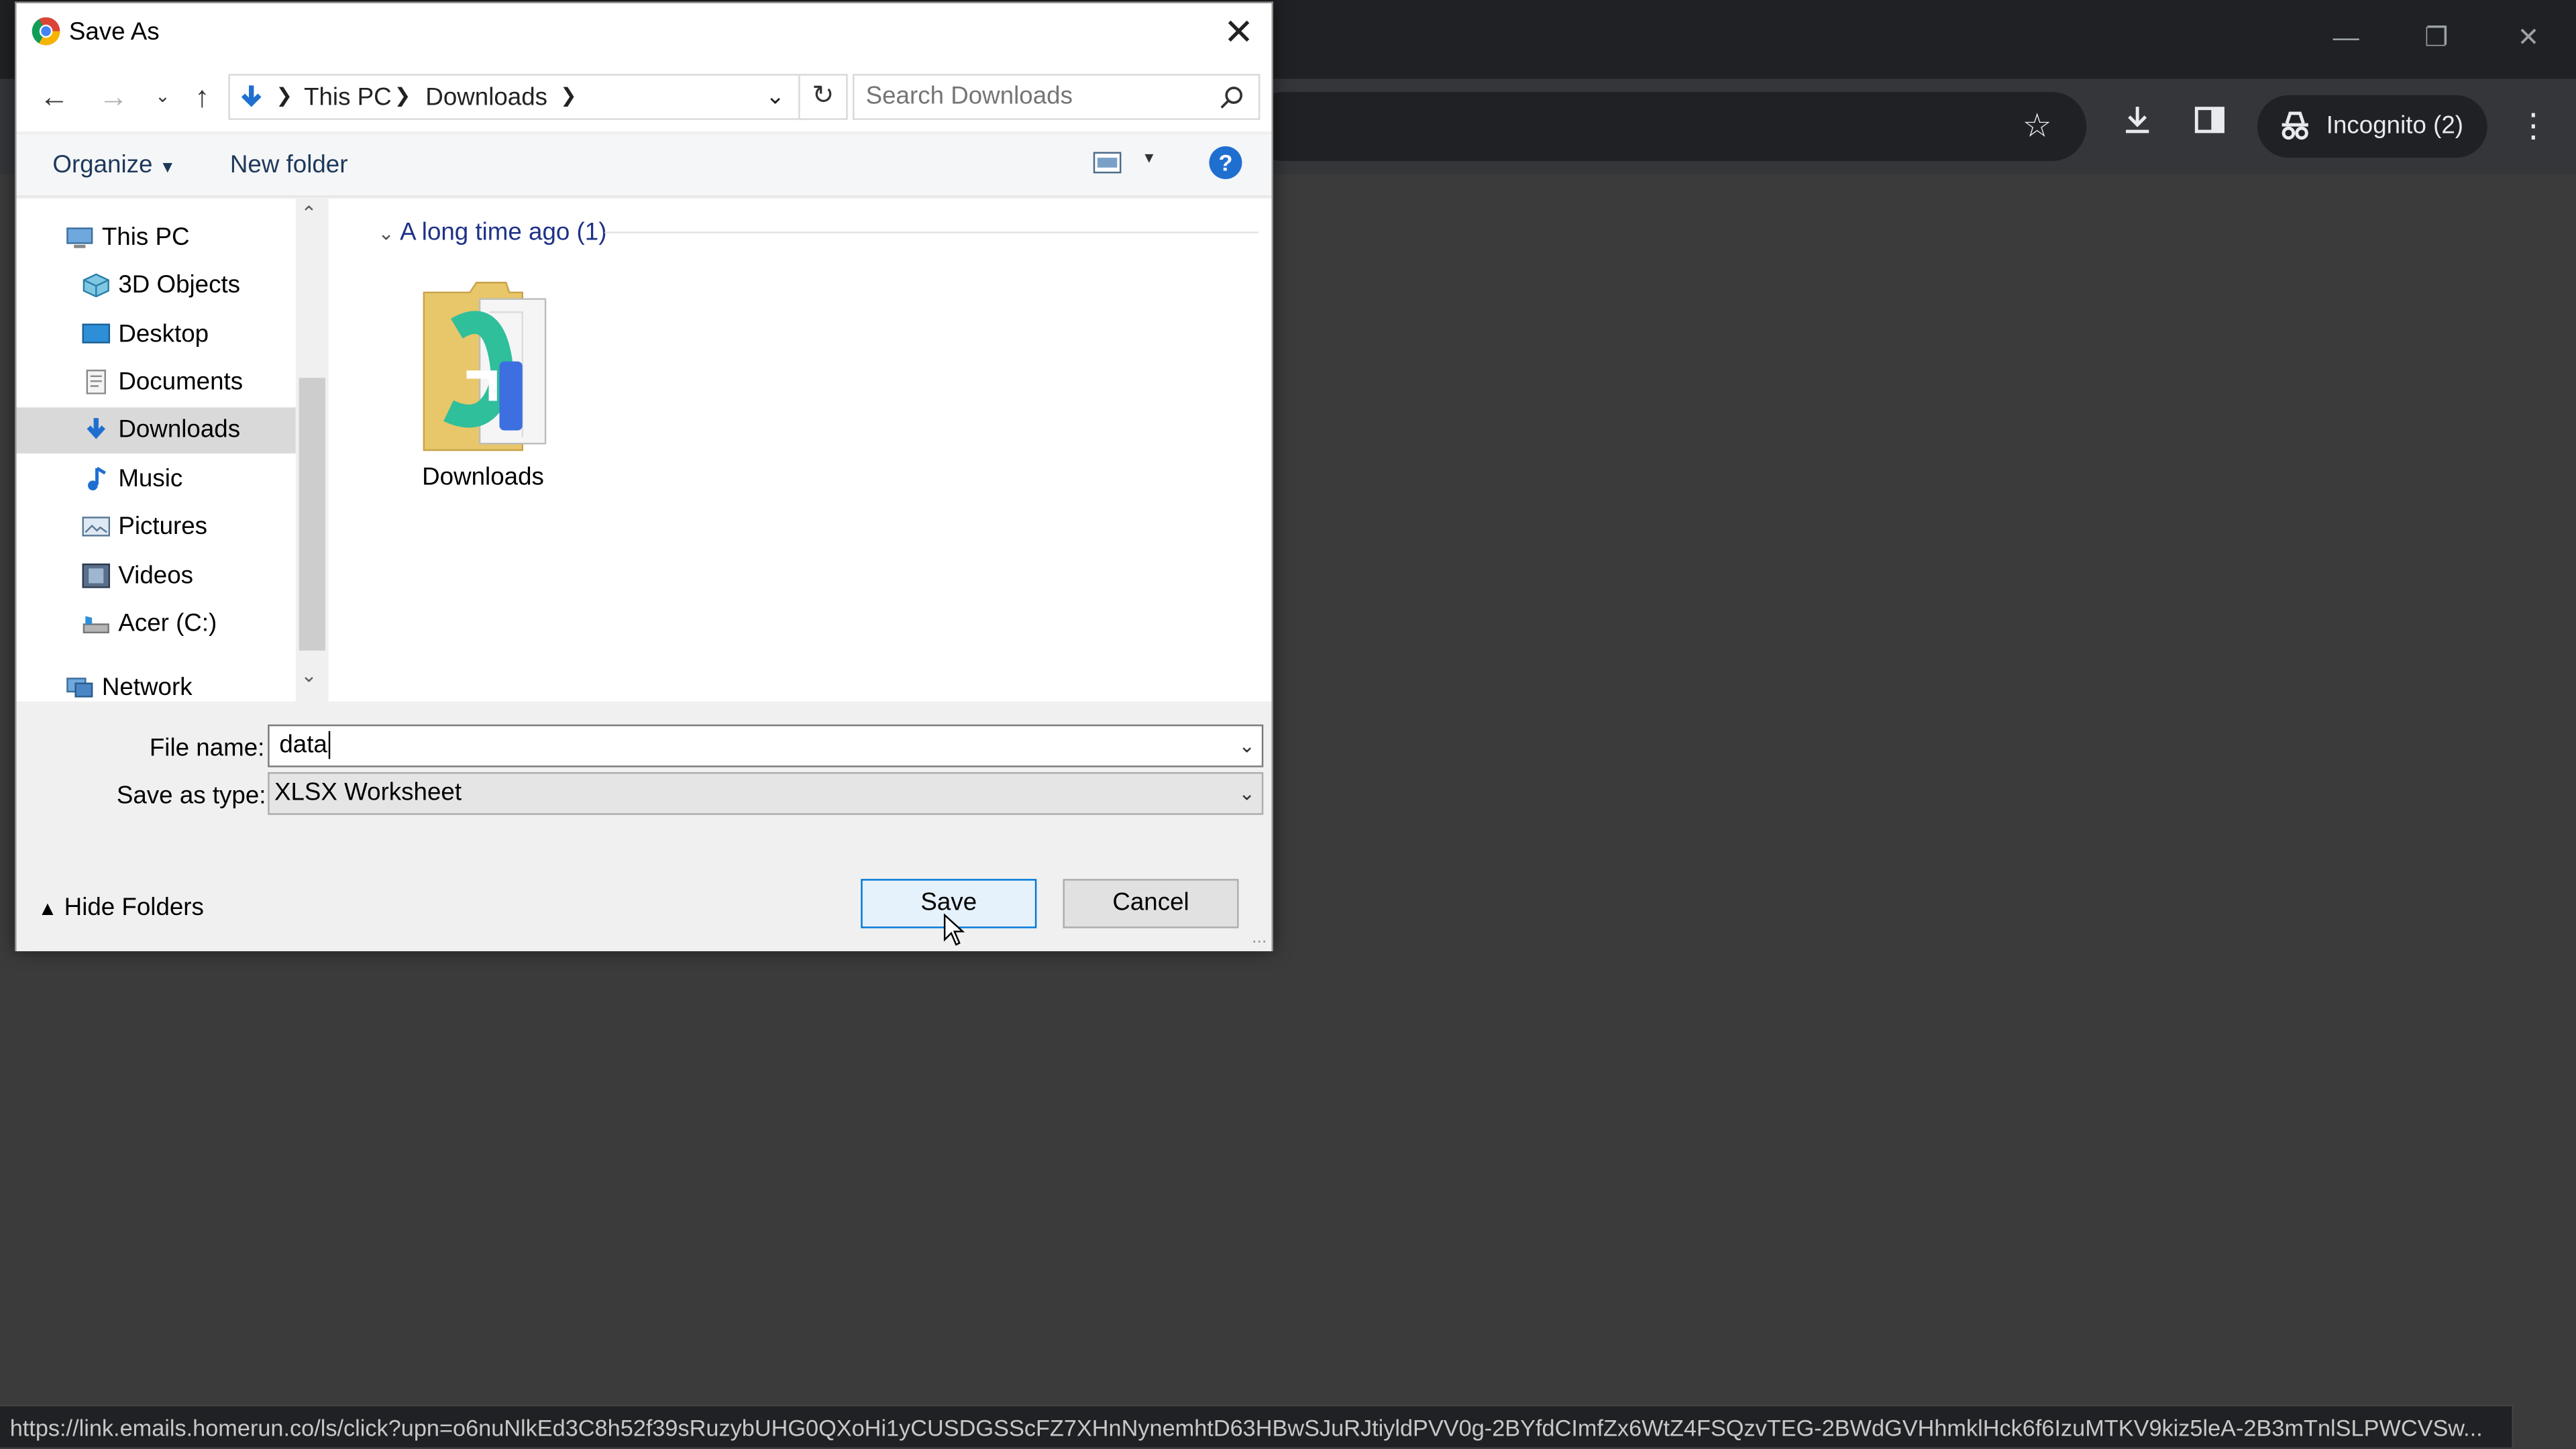 This screenshot has width=2576, height=1449. I want to click on music-icon, so click(97, 478).